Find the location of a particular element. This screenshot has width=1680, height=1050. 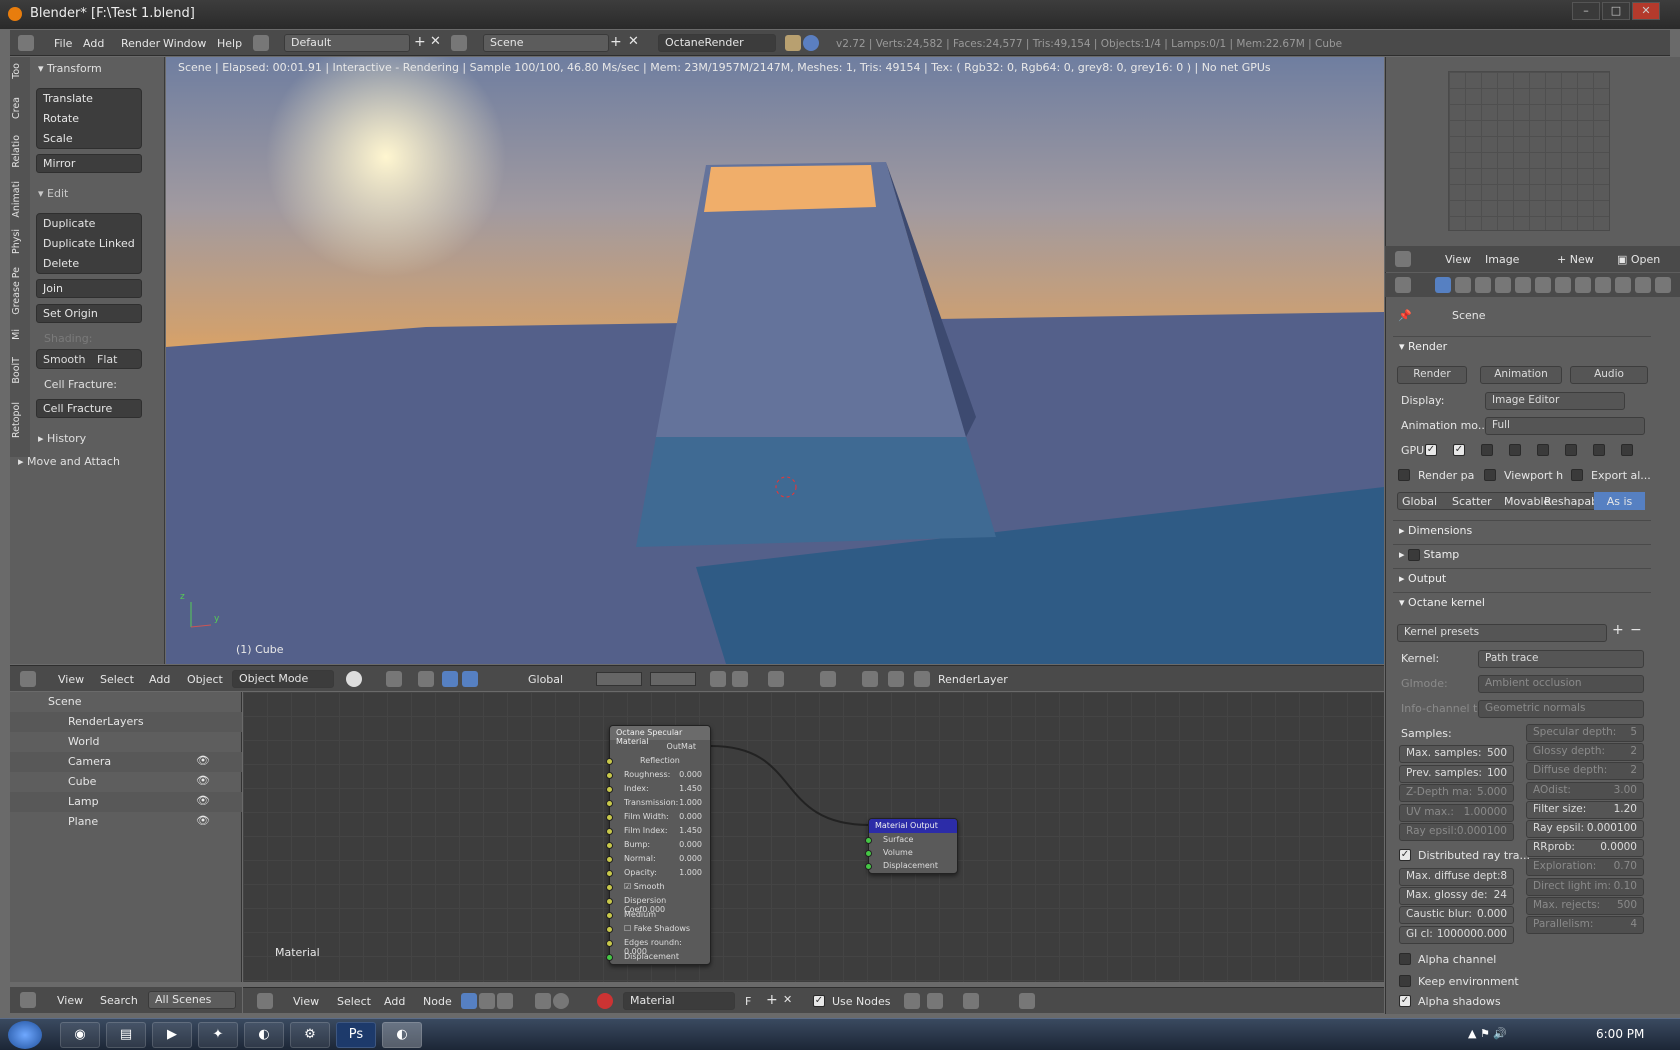

kernel-presets-select: Kernel presets is located at coordinates (1502, 633).